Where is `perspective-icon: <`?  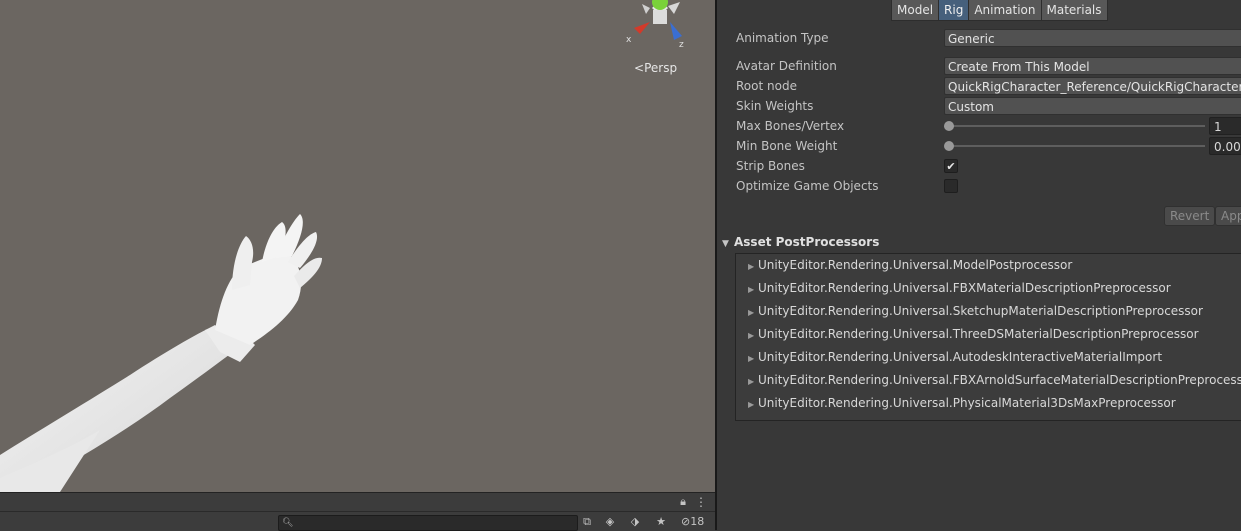 perspective-icon: < is located at coordinates (639, 68).